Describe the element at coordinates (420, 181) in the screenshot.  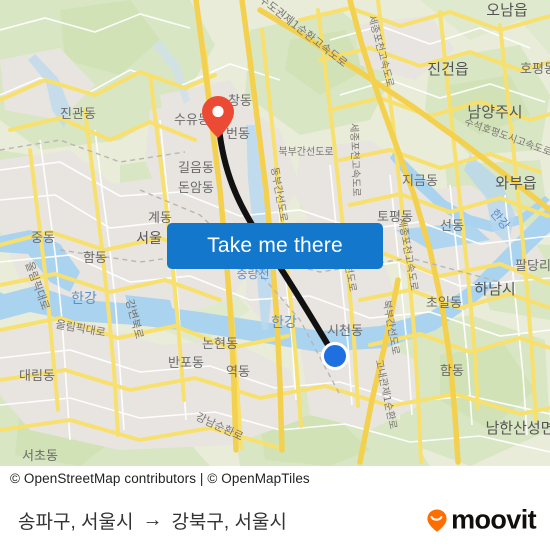
I see `map-label: 지금동` at that location.